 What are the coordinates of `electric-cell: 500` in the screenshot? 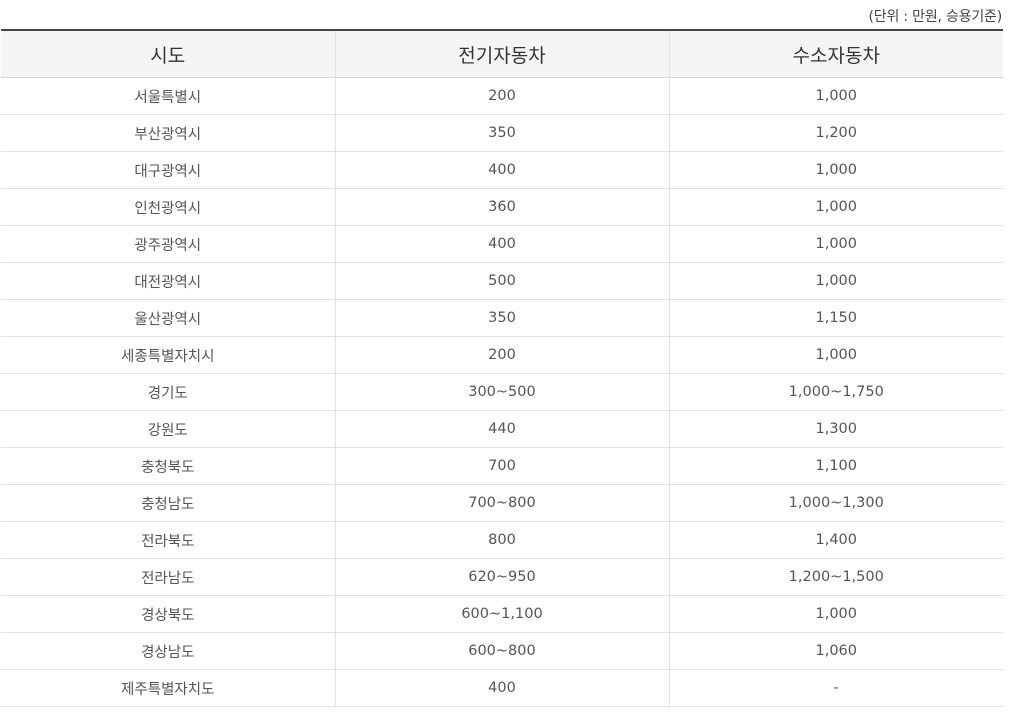 It's located at (501, 281).